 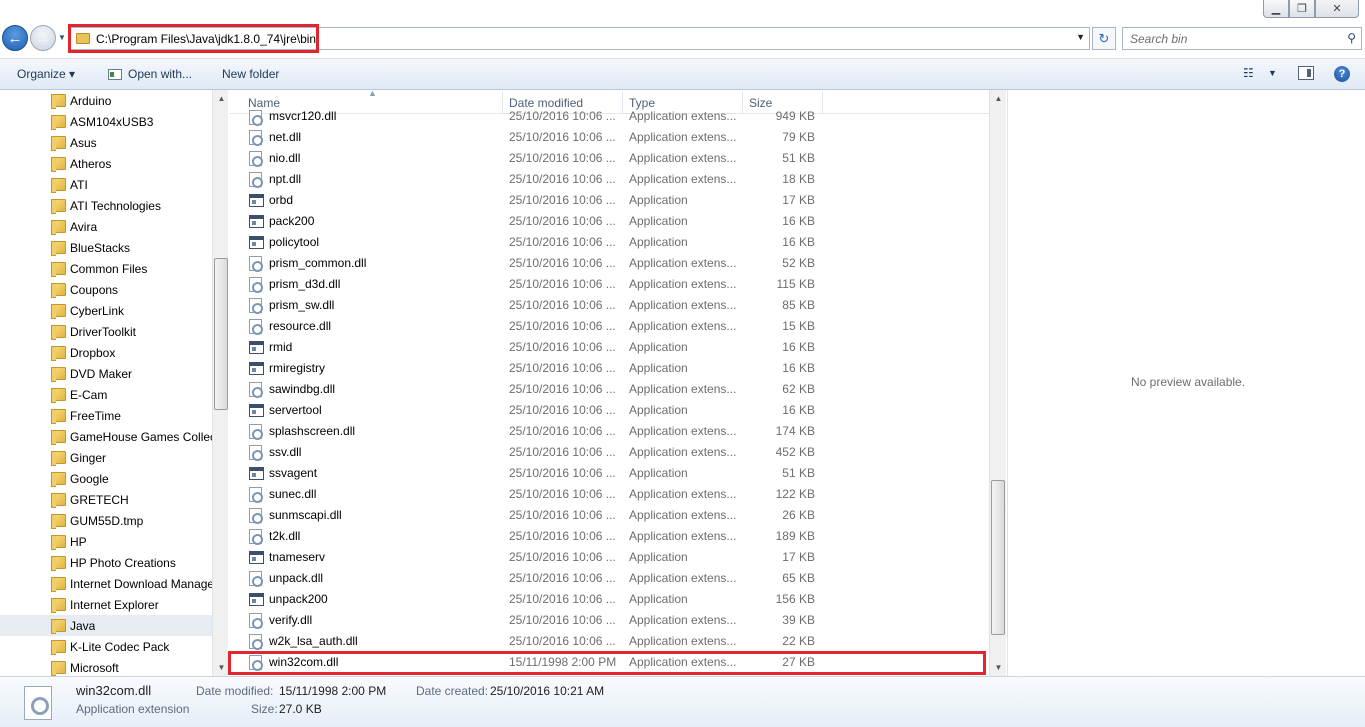 What do you see at coordinates (1228, 38) in the screenshot?
I see `search-input` at bounding box center [1228, 38].